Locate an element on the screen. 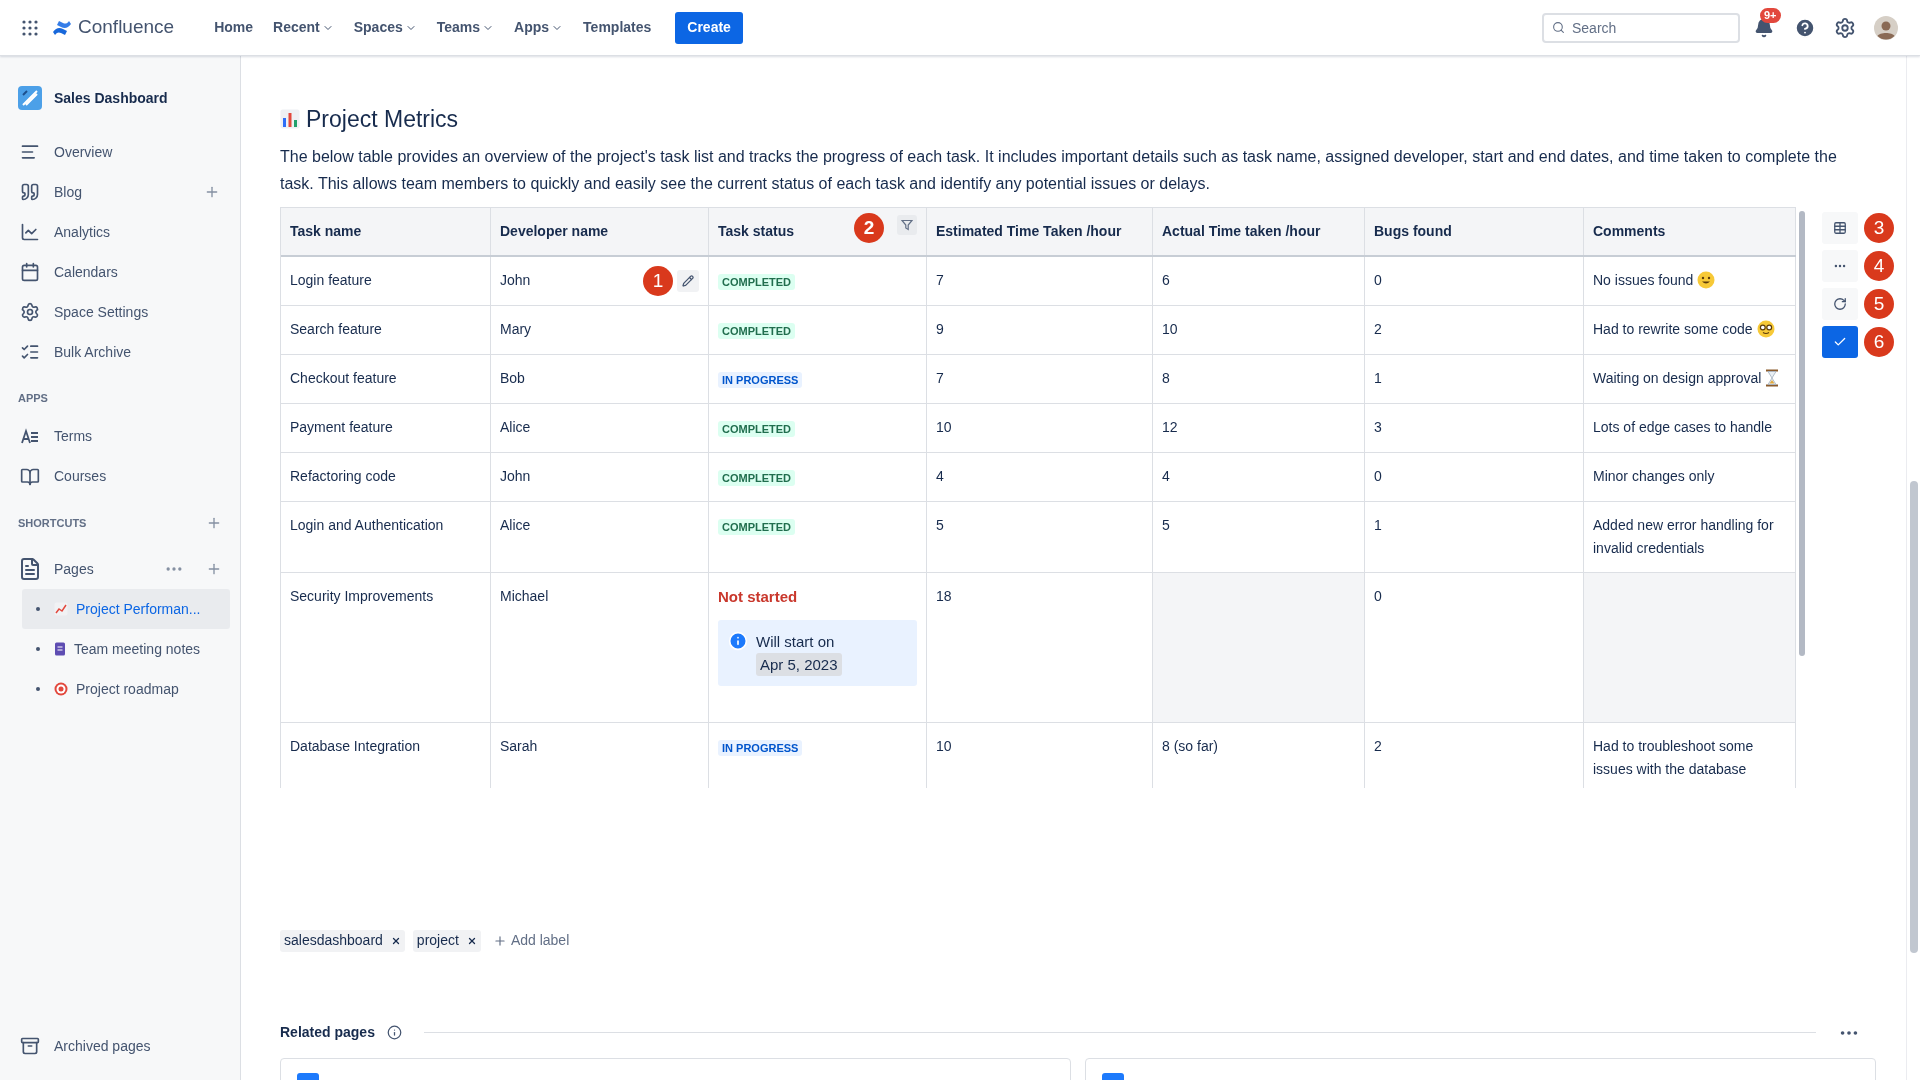 This screenshot has width=1920, height=1080. sidebar-item: Blog is located at coordinates (120, 192).